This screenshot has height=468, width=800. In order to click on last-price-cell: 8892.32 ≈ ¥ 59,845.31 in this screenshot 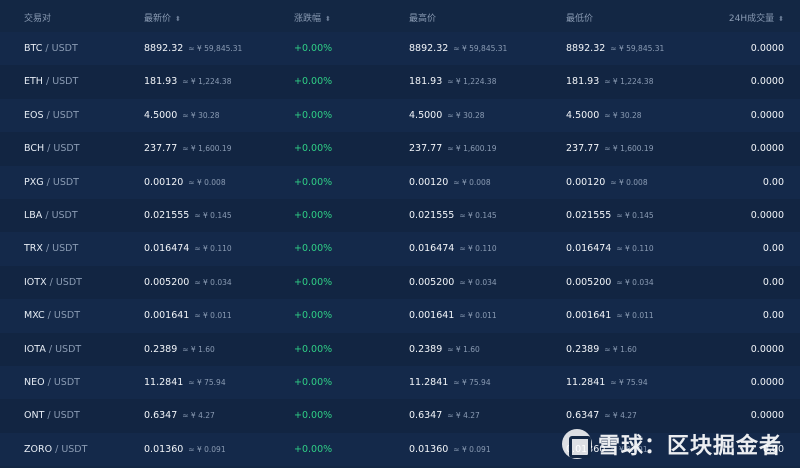, I will do `click(193, 48)`.